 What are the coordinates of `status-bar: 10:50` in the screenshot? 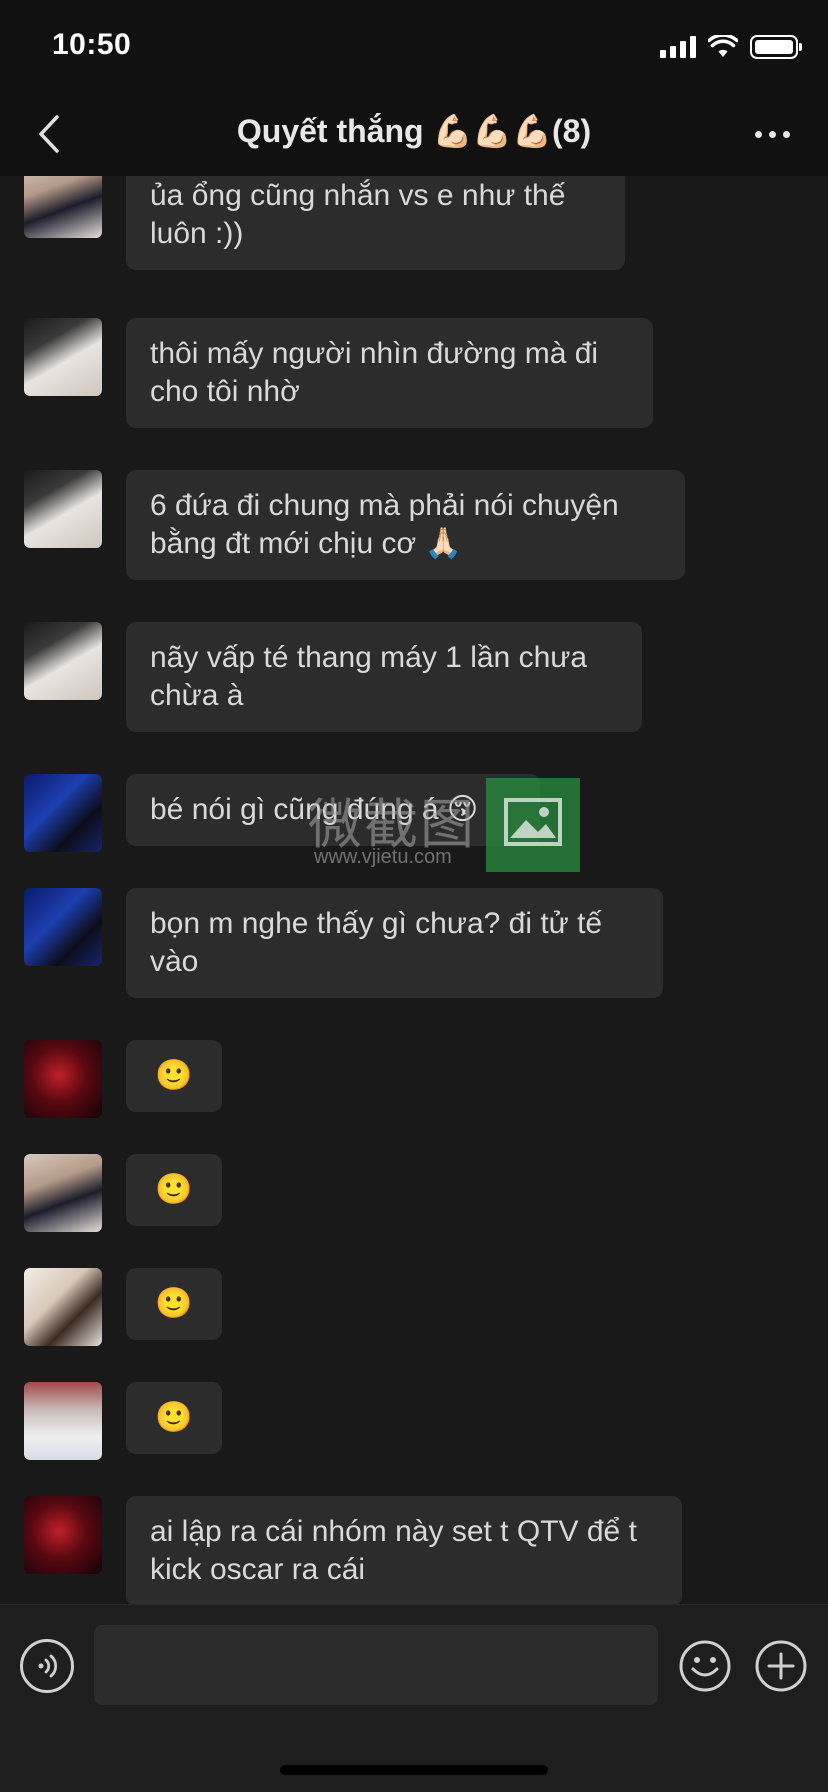 It's located at (414, 46).